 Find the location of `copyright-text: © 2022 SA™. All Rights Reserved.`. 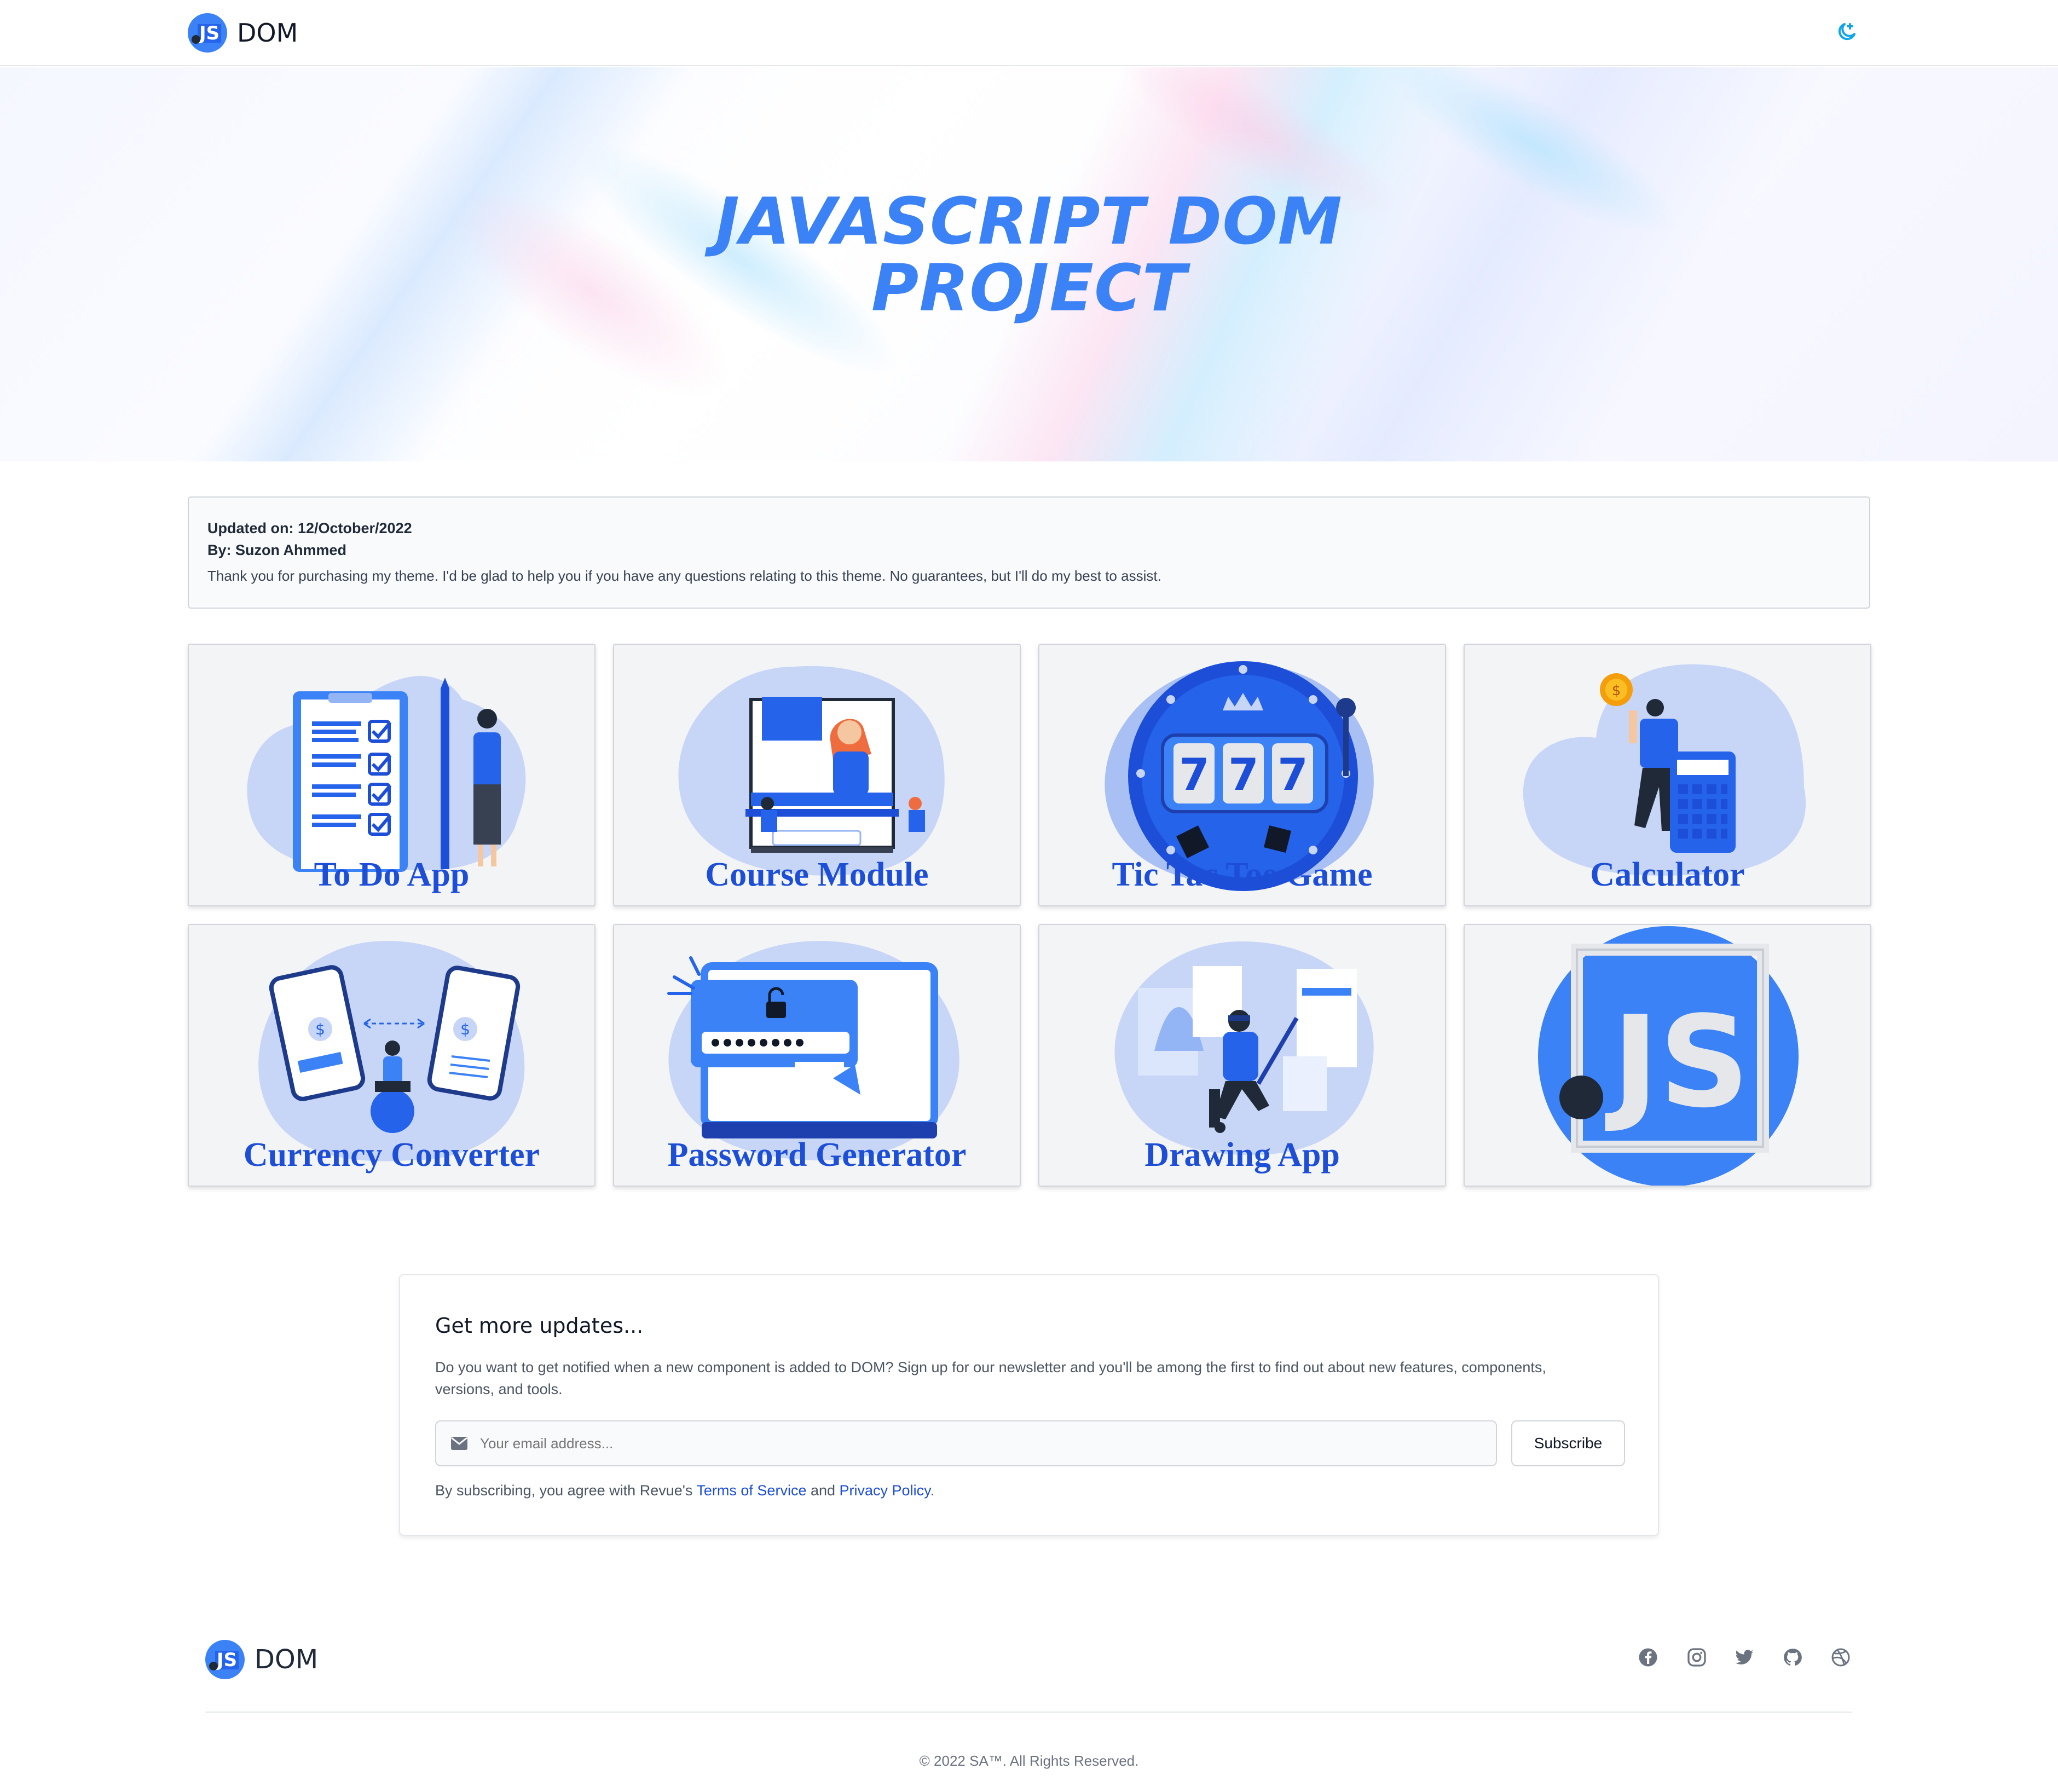

copyright-text: © 2022 SA™. All Rights Reserved. is located at coordinates (1029, 1761).